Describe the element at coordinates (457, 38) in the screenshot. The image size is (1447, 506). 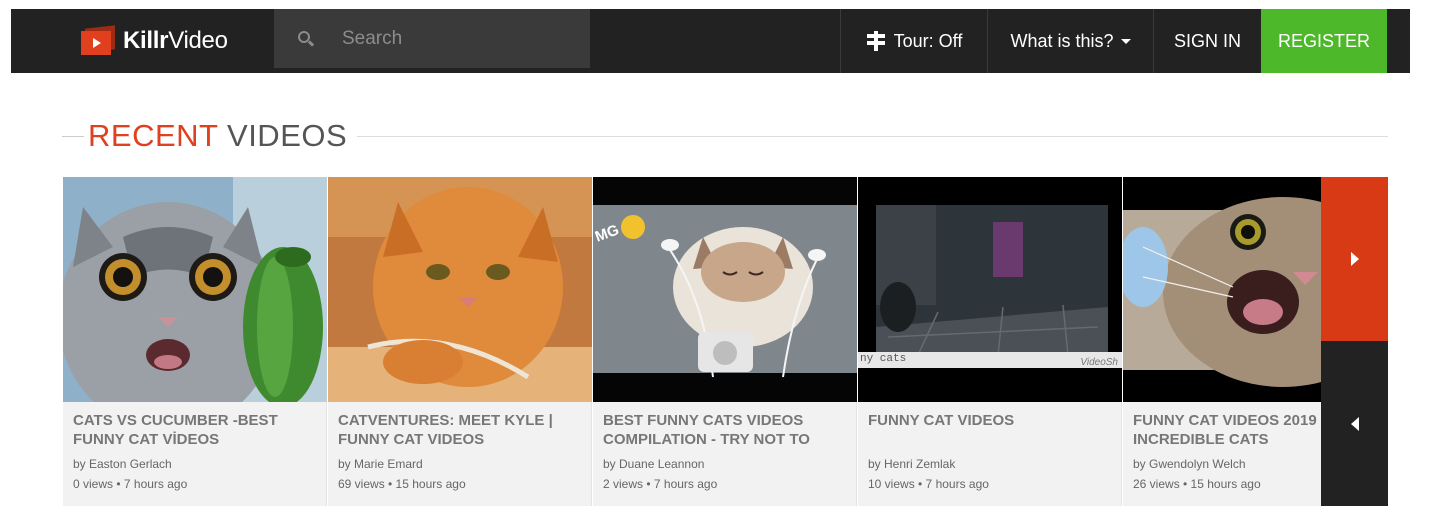
I see `search-input` at that location.